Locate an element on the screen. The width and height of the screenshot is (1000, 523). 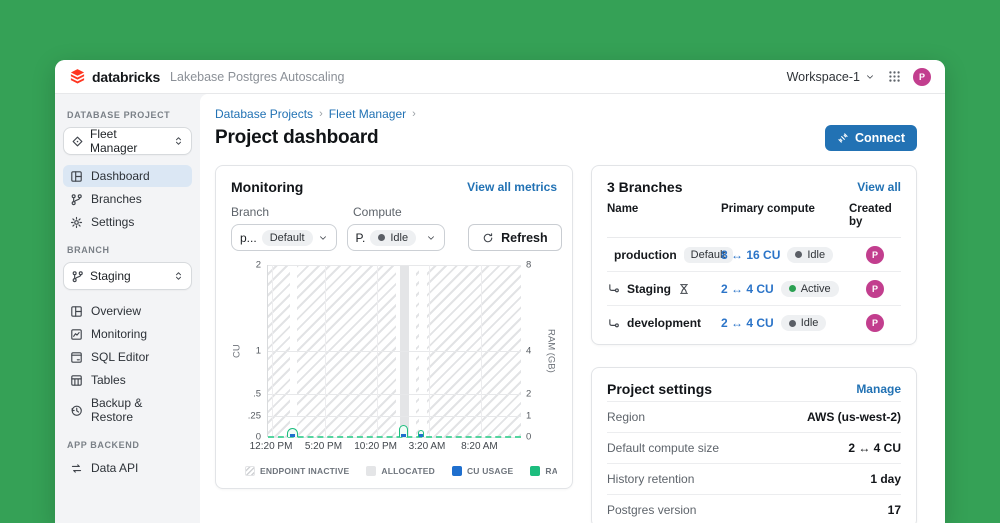
setting-value: AWS (us-west-2) is located at coordinates (853, 417).